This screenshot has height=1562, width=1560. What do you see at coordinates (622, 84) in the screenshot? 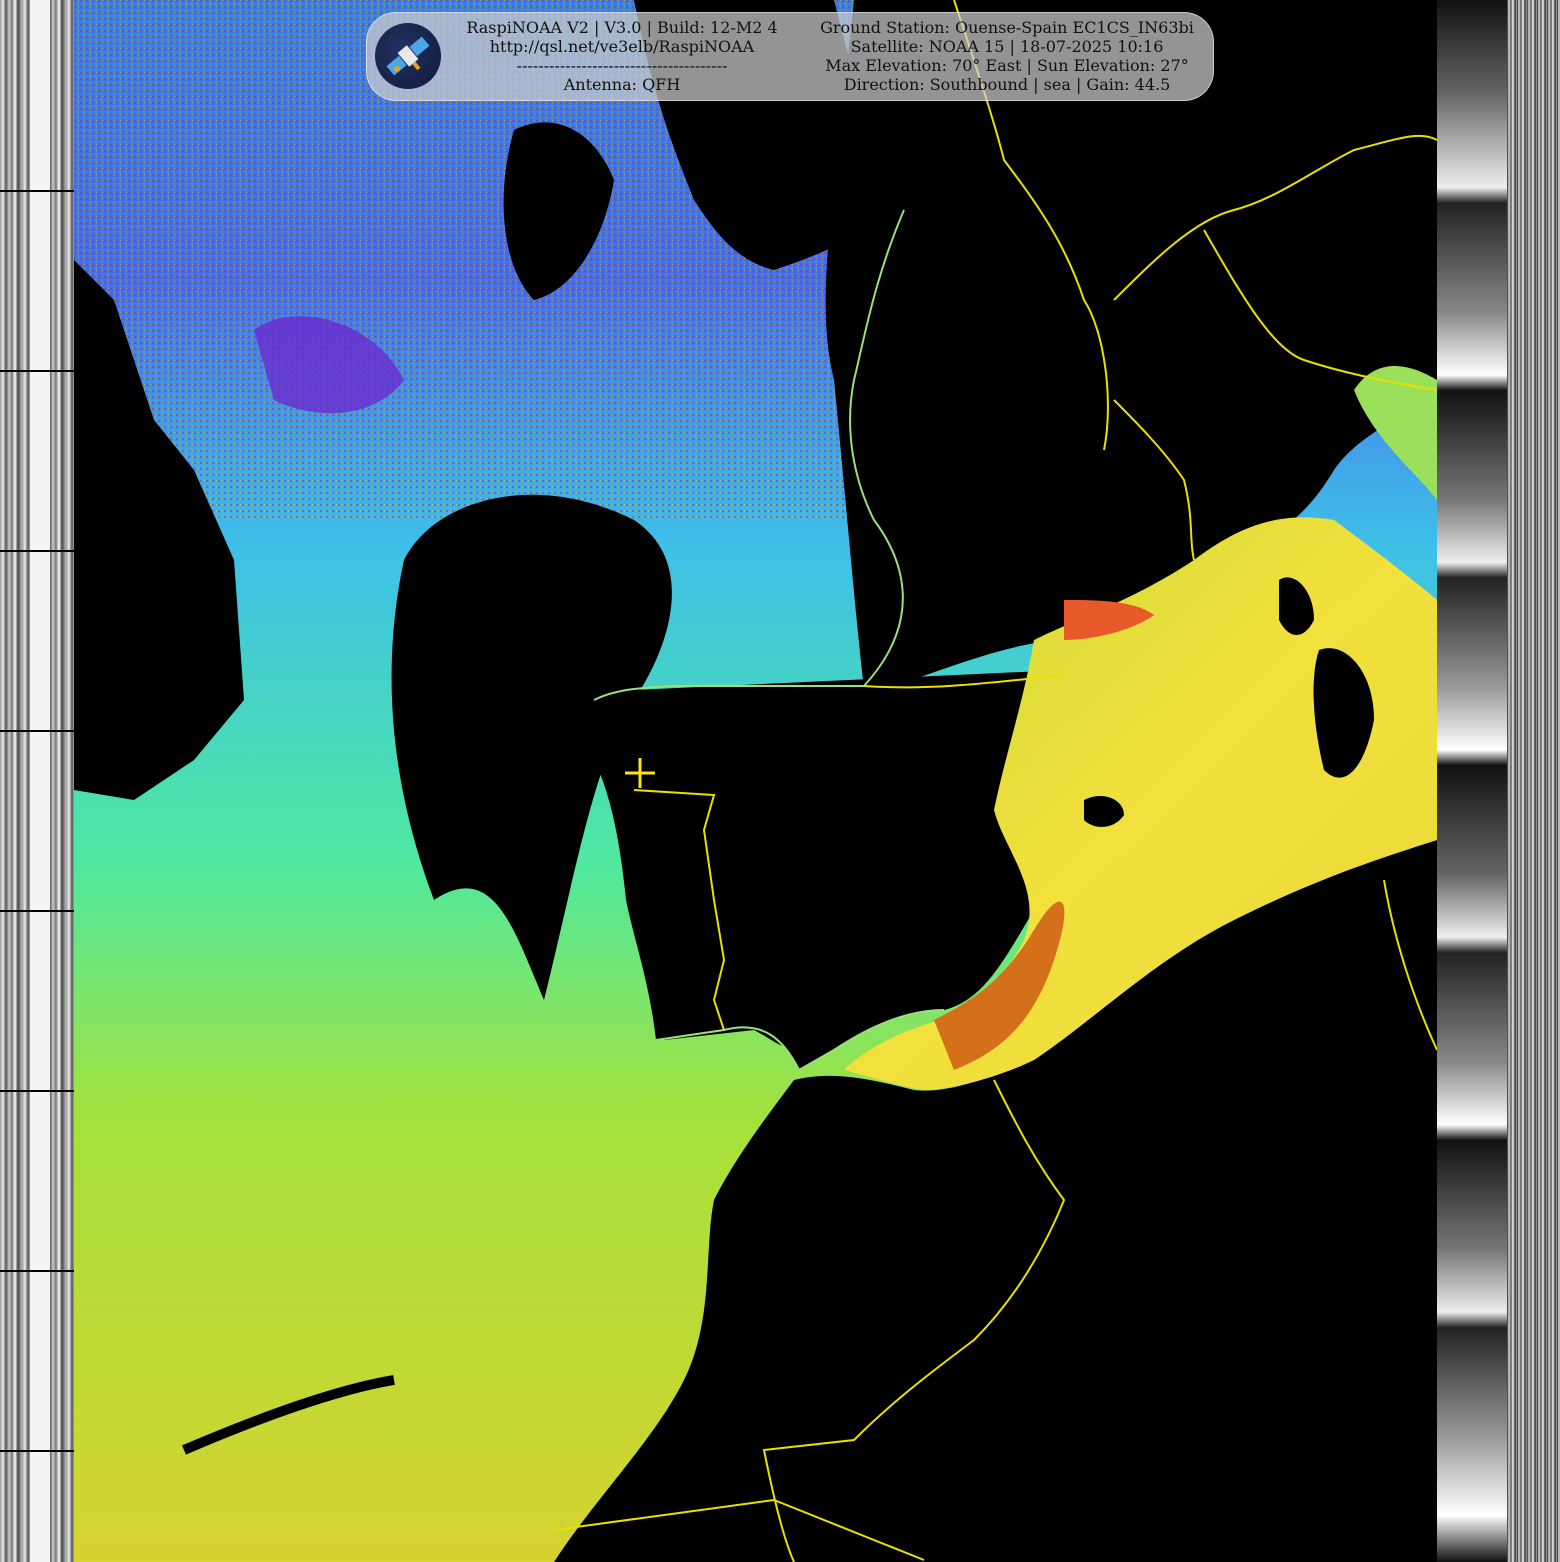
I see `antenna-info: Antenna: QFH` at bounding box center [622, 84].